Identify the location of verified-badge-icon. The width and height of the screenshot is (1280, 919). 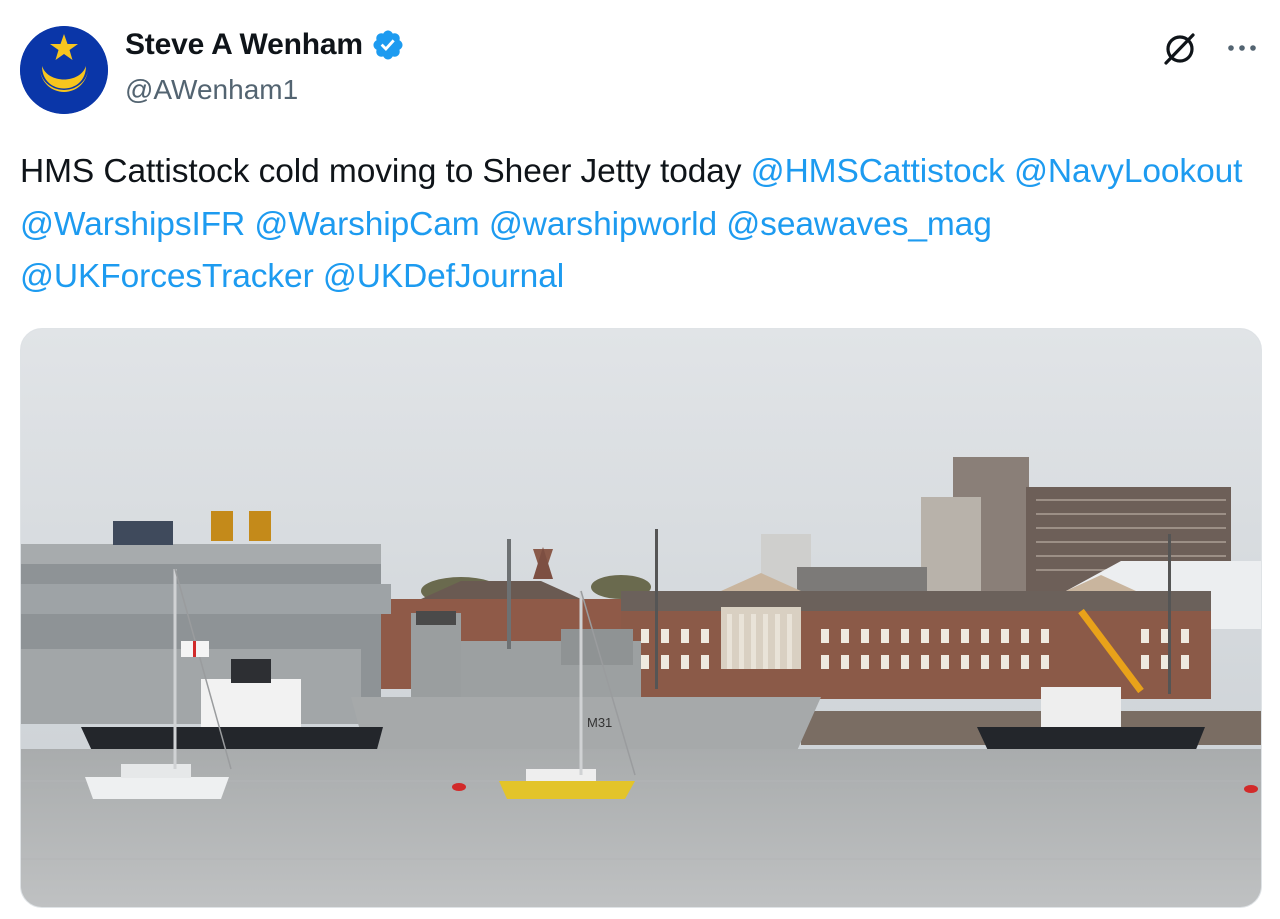
(388, 45).